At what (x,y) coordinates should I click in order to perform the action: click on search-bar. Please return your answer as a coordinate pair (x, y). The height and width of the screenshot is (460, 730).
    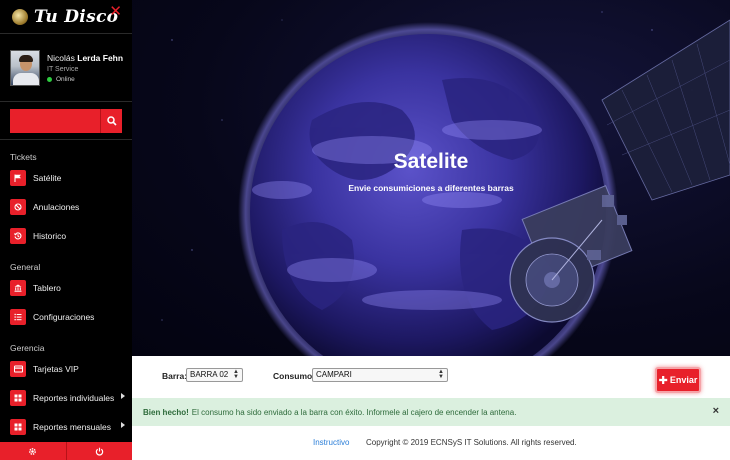
    Looking at the image, I should click on (66, 121).